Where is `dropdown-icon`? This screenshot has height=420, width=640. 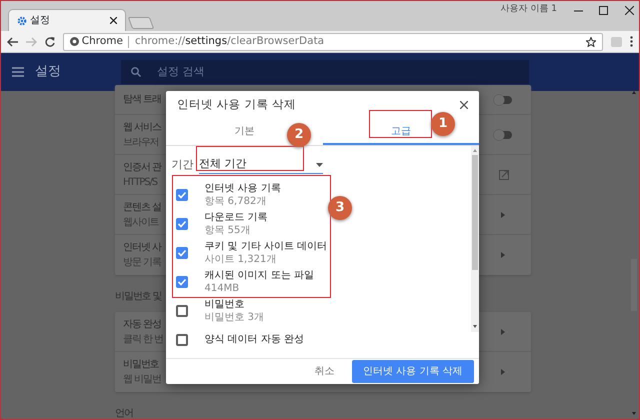
dropdown-icon is located at coordinates (319, 164).